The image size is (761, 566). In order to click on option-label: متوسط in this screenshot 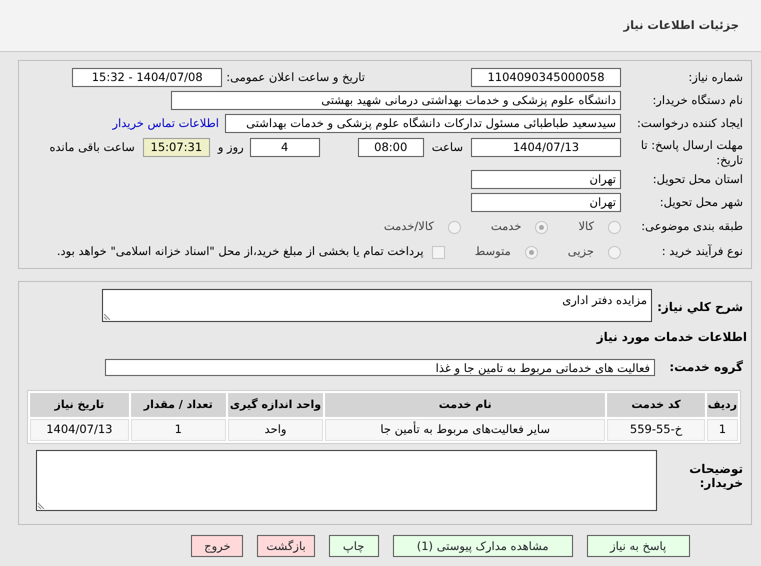, I will do `click(492, 251)`.